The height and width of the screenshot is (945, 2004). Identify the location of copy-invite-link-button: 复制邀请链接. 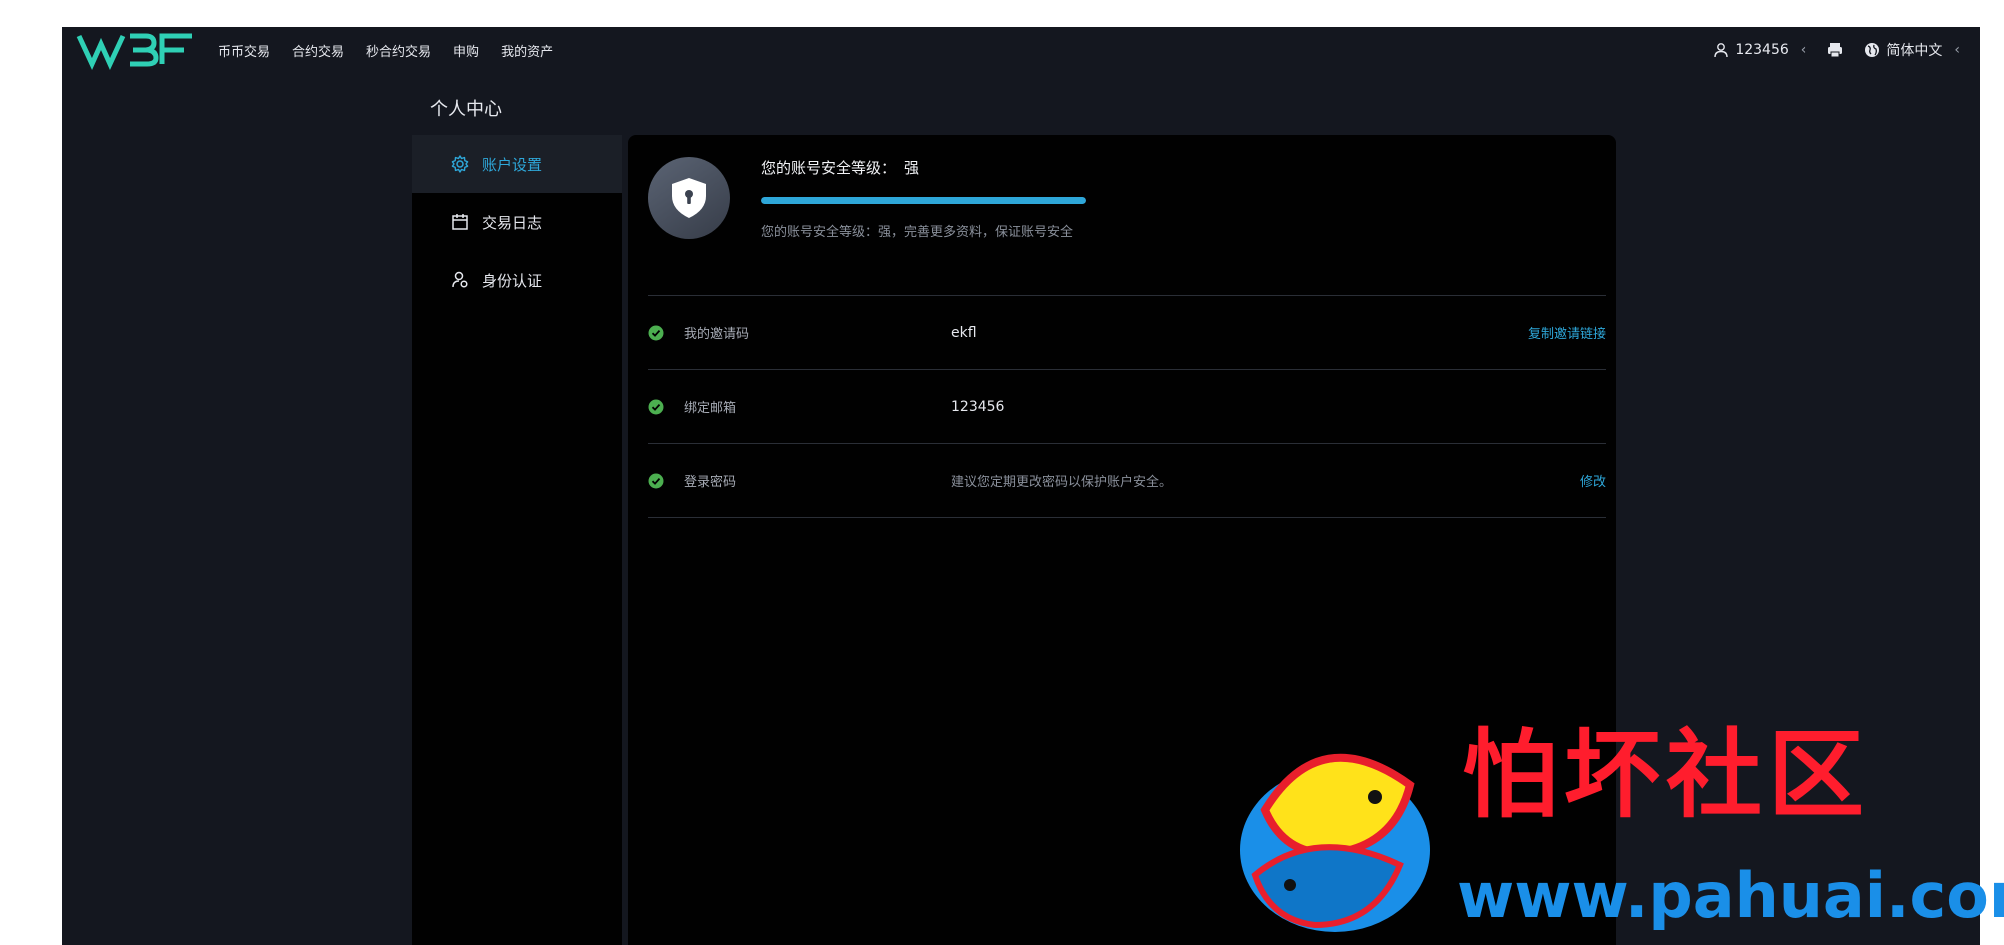
(1567, 332).